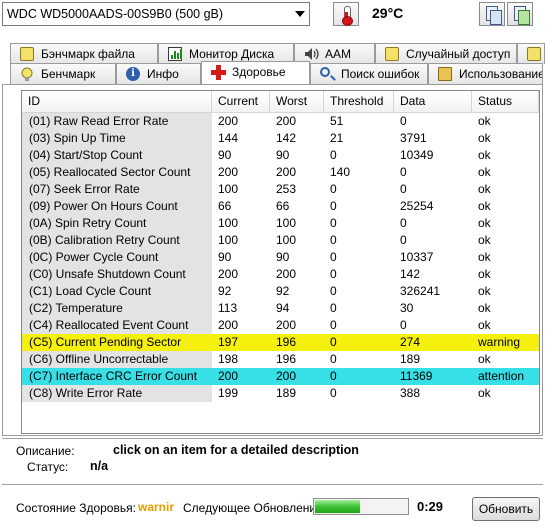 The width and height of the screenshot is (545, 526). Describe the element at coordinates (505, 102) in the screenshot. I see `column-header-status: Status` at that location.